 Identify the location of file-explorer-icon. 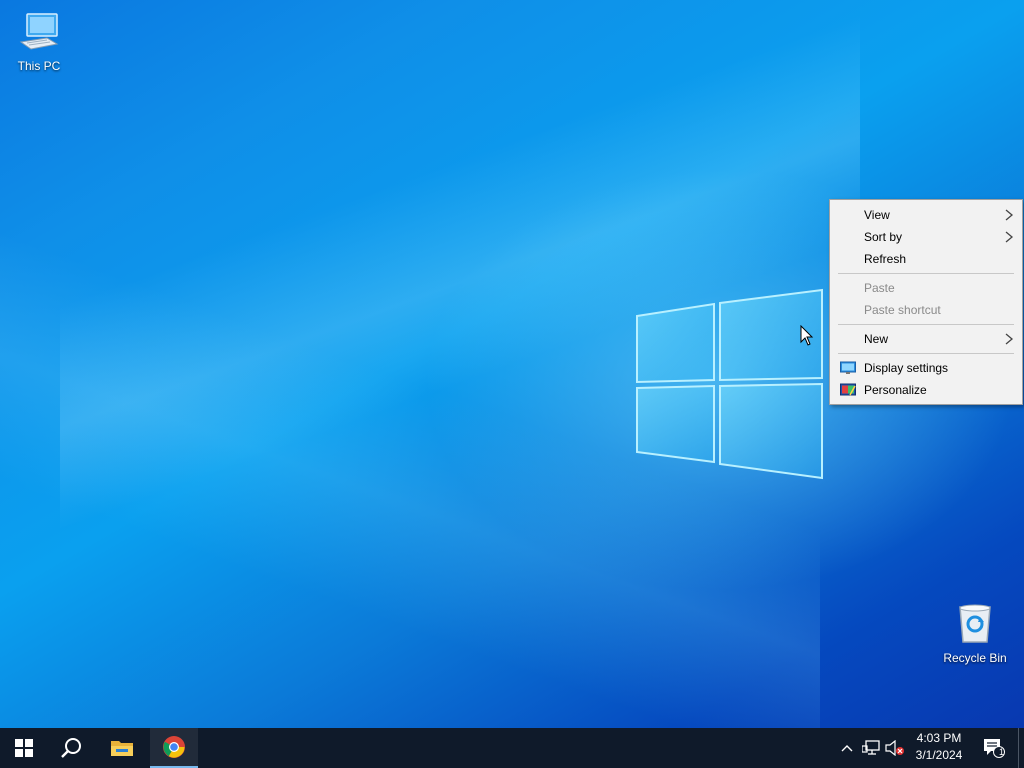
(122, 748).